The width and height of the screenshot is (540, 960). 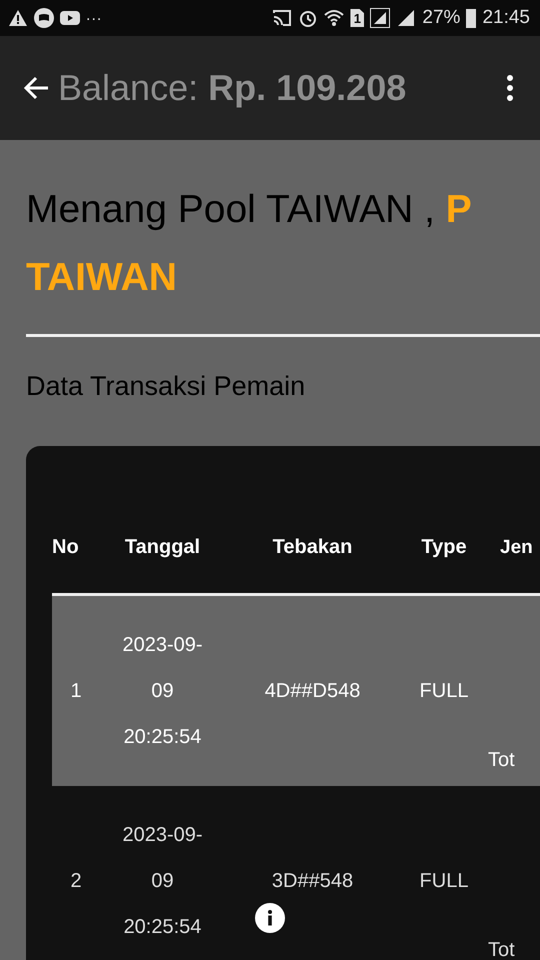 What do you see at coordinates (357, 18) in the screenshot?
I see `sim-slot: 1` at bounding box center [357, 18].